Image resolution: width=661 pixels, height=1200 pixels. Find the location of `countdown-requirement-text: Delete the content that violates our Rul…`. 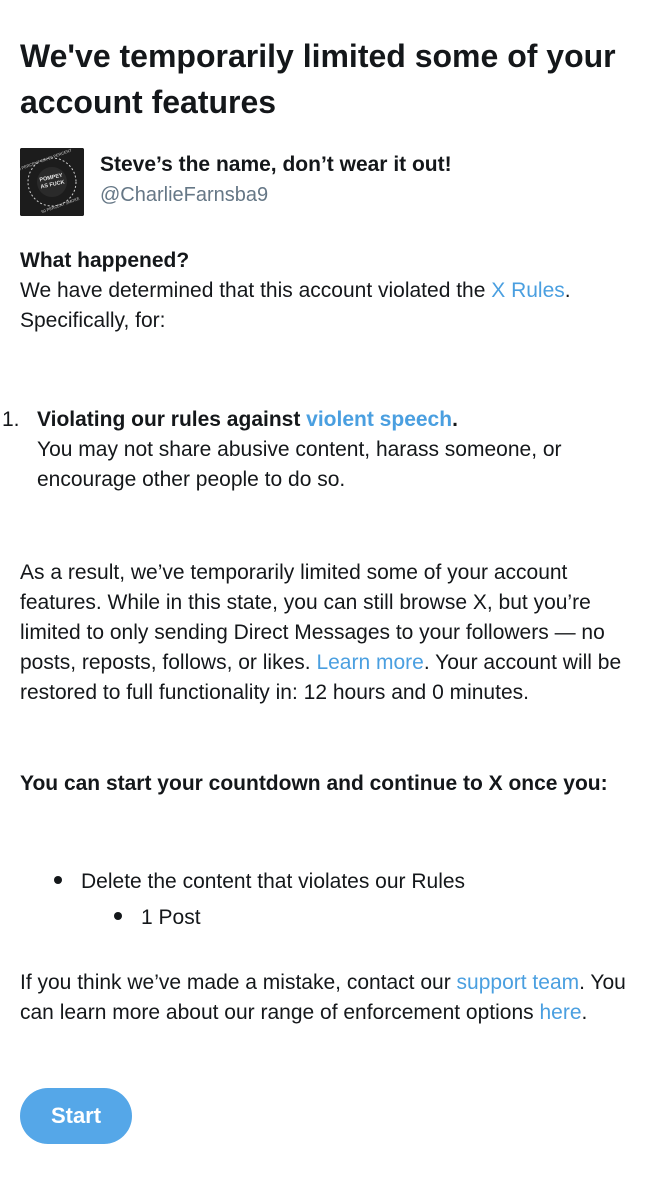

countdown-requirement-text: Delete the content that violates our Rul… is located at coordinates (273, 881).